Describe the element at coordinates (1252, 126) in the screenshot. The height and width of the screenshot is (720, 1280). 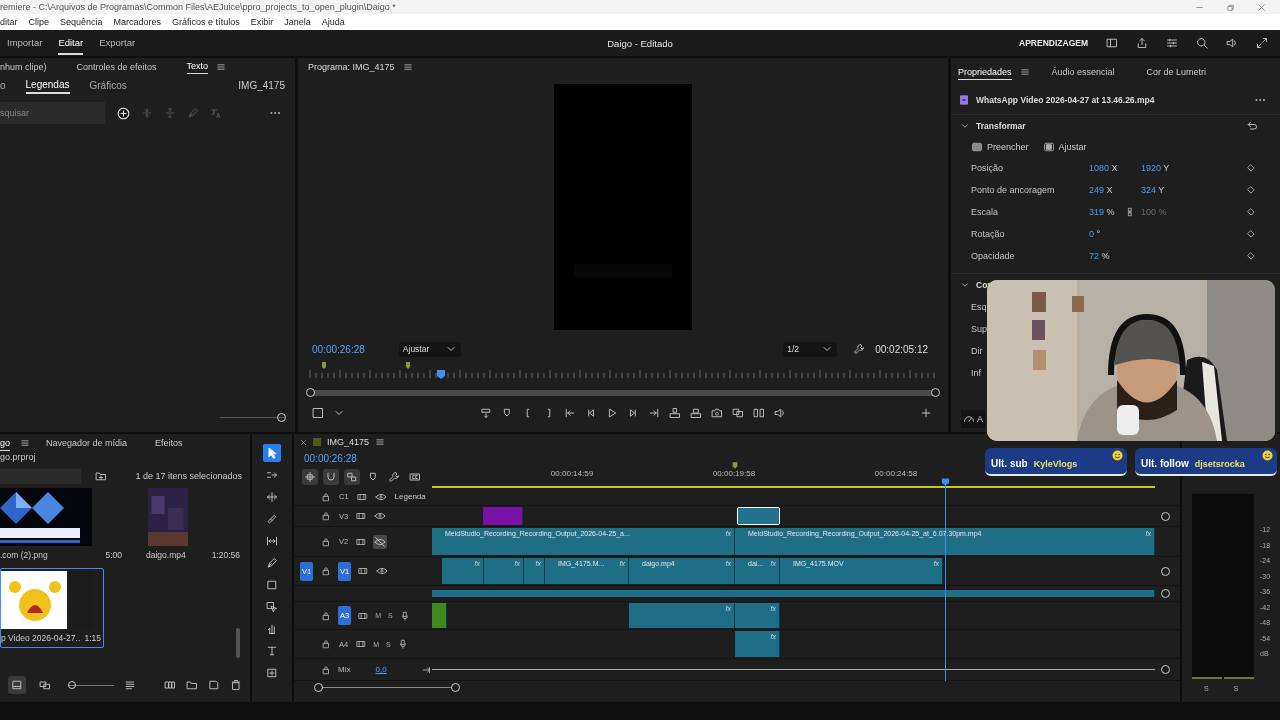
I see `reset-icon` at that location.